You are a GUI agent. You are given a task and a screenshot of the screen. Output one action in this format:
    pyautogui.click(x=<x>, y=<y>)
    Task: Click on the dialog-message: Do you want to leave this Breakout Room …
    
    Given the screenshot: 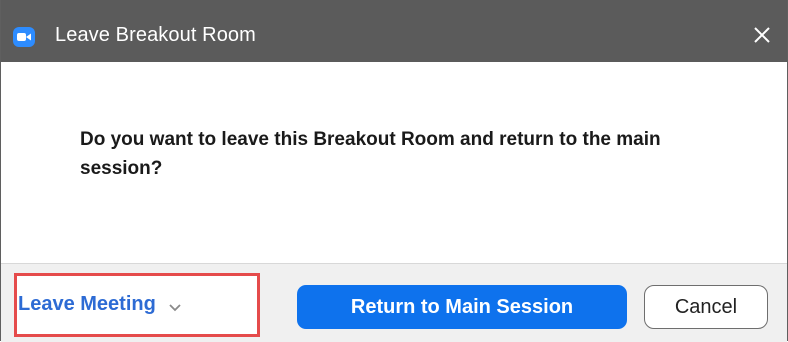 What is the action you would take?
    pyautogui.click(x=370, y=154)
    